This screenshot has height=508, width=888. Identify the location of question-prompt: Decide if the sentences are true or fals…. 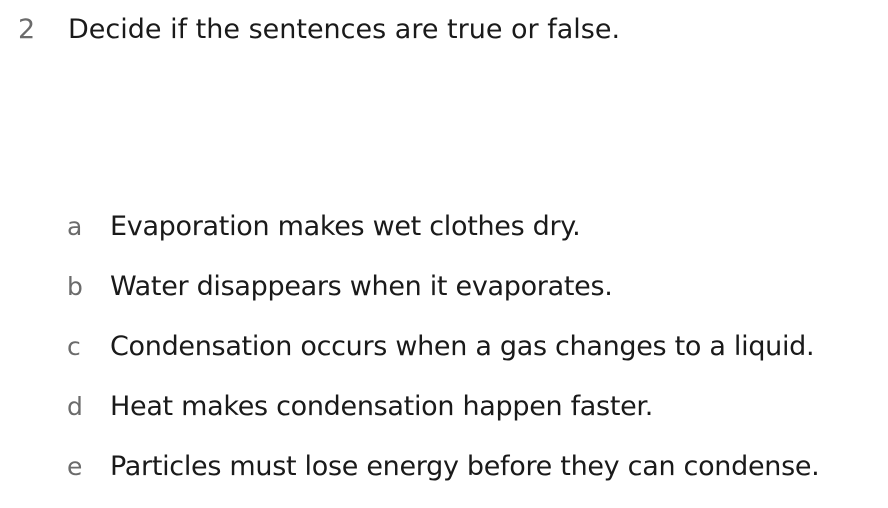
(344, 29).